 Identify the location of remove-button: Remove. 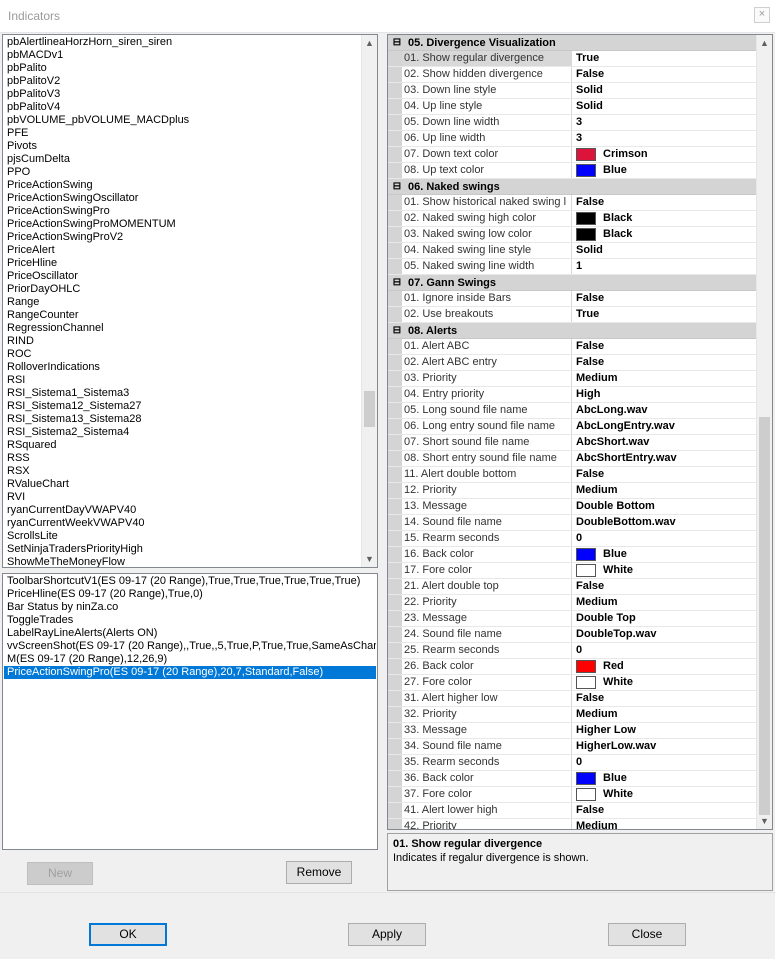
(319, 872).